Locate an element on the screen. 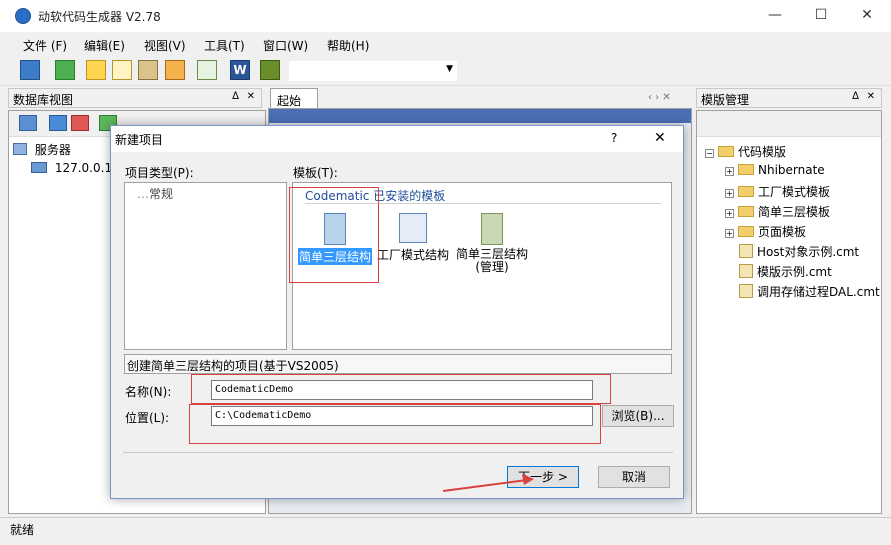 The width and height of the screenshot is (891, 545). menu-bar: 文件 (F) 编辑(E) 视图(V) 工具(T) 窗口(W) 帮助(H) is located at coordinates (445, 44).